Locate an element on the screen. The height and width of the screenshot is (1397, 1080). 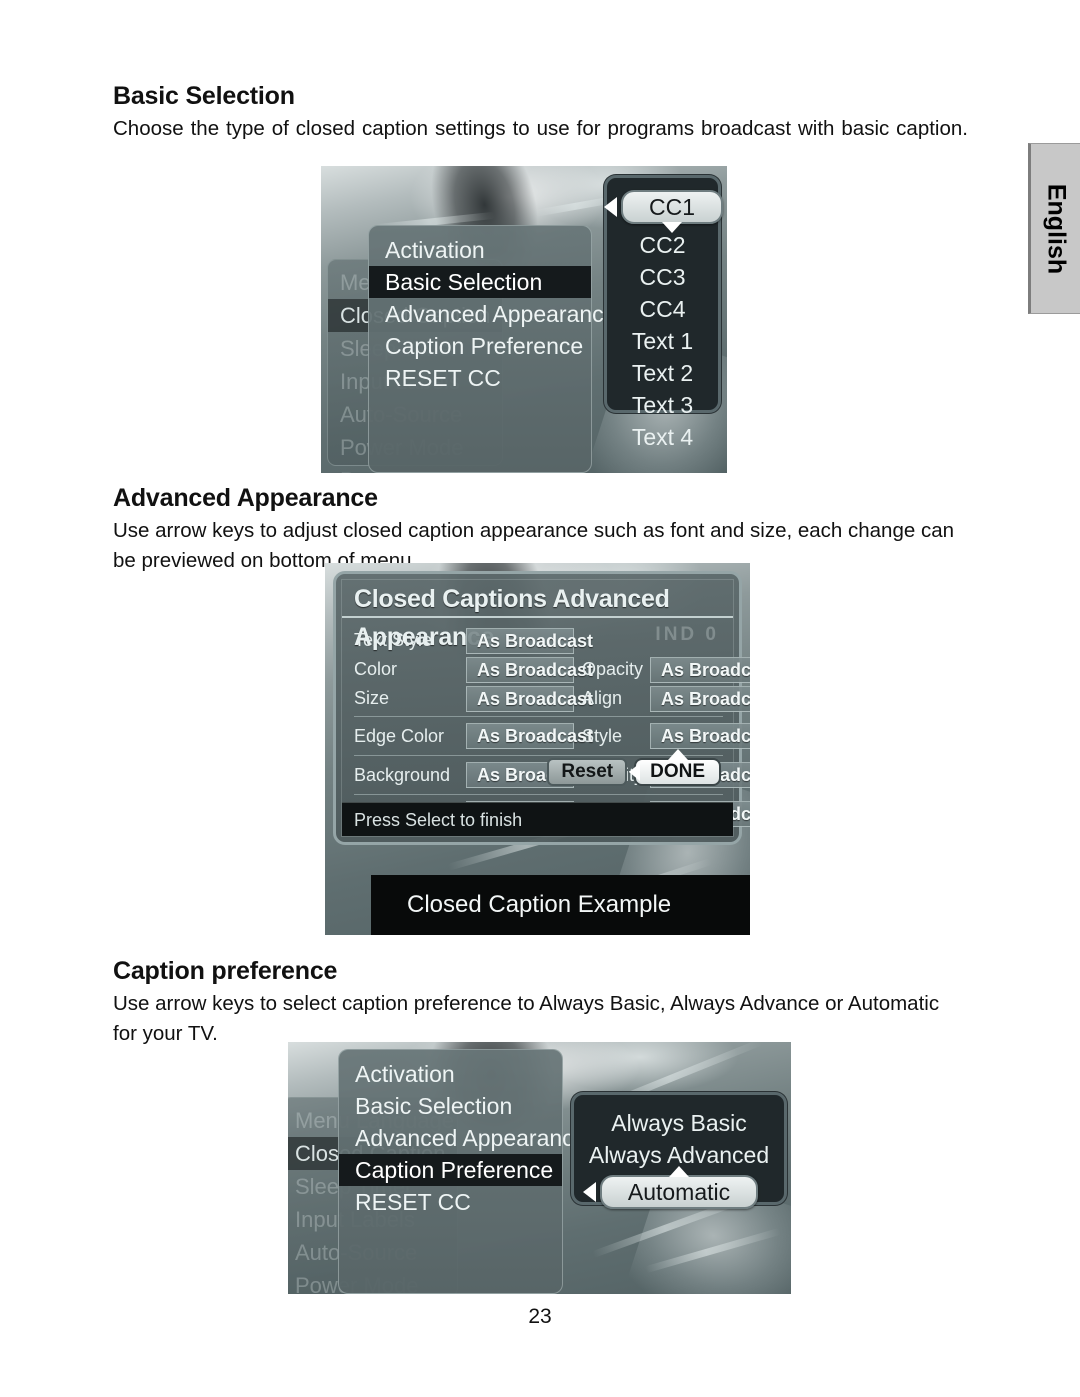
language-tab-label: English is located at coordinates (1056, 228).